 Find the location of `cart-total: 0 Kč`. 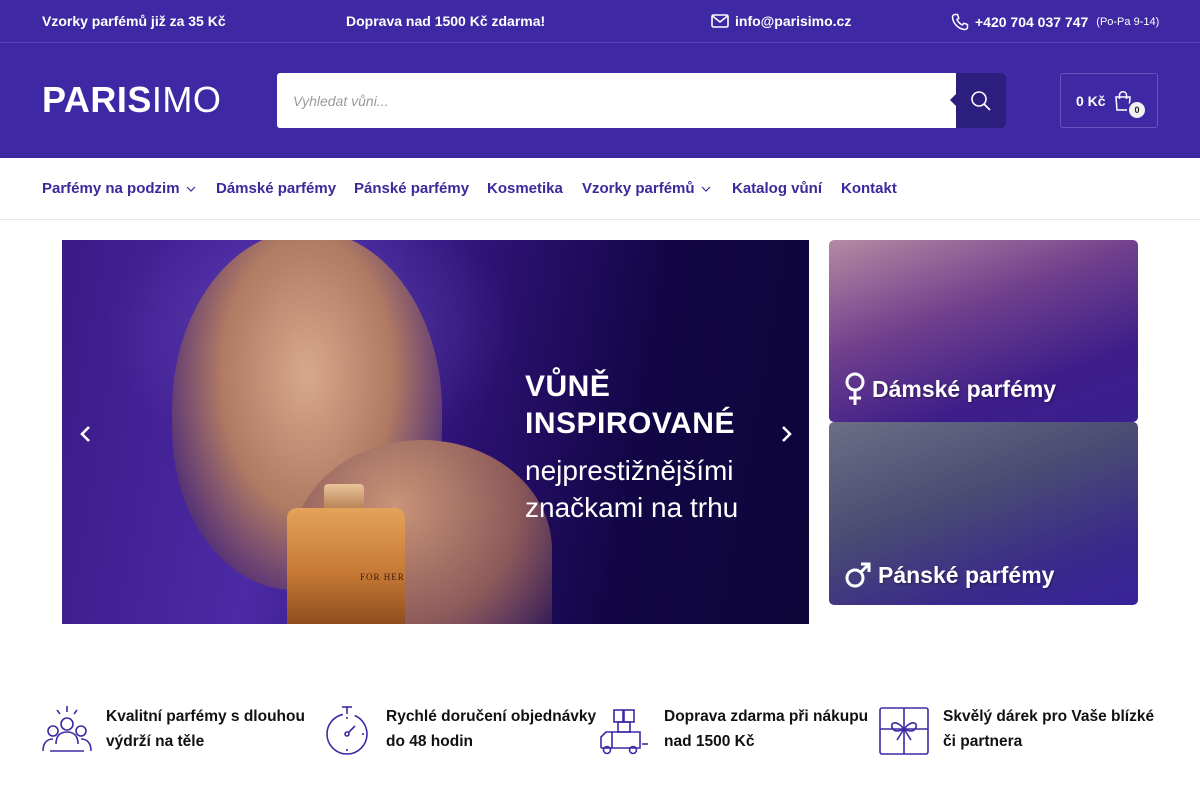

cart-total: 0 Kč is located at coordinates (1091, 100).